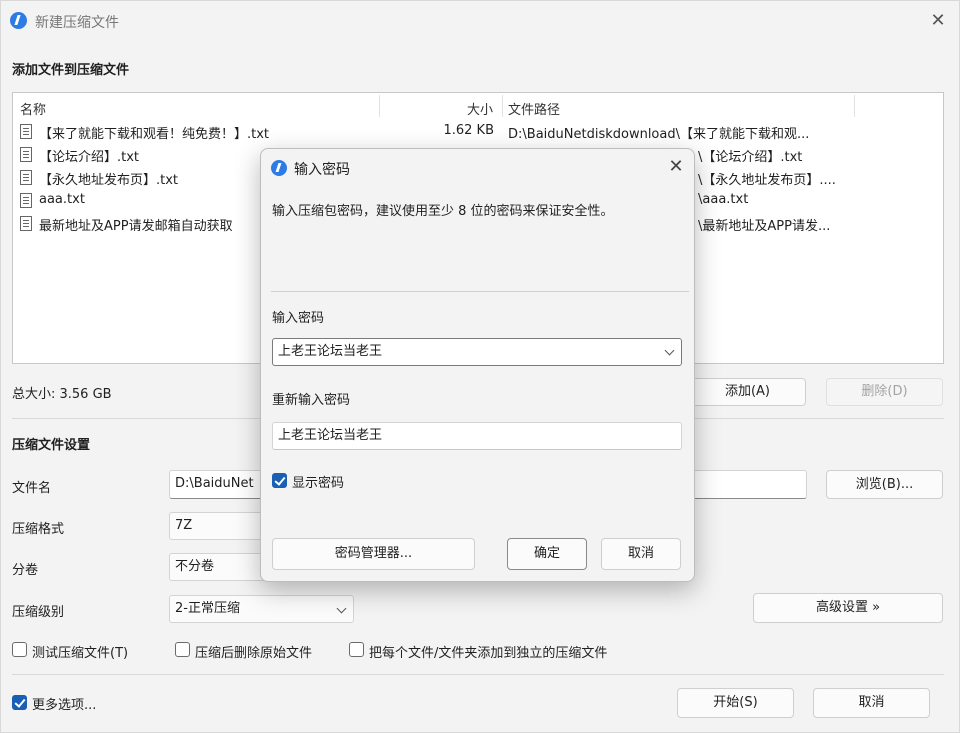 This screenshot has width=960, height=733. What do you see at coordinates (51, 445) in the screenshot?
I see `settings-section-heading: 压缩文件设置` at bounding box center [51, 445].